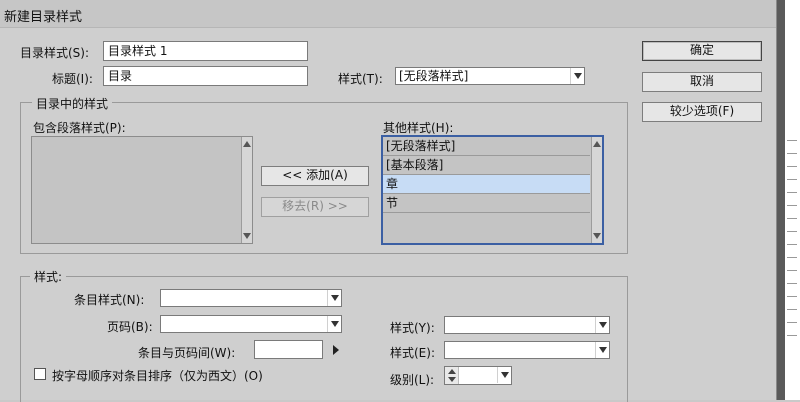 Image resolution: width=800 pixels, height=402 pixels. Describe the element at coordinates (205, 51) in the screenshot. I see `toc-style-name-input: 目录样式 1` at that location.